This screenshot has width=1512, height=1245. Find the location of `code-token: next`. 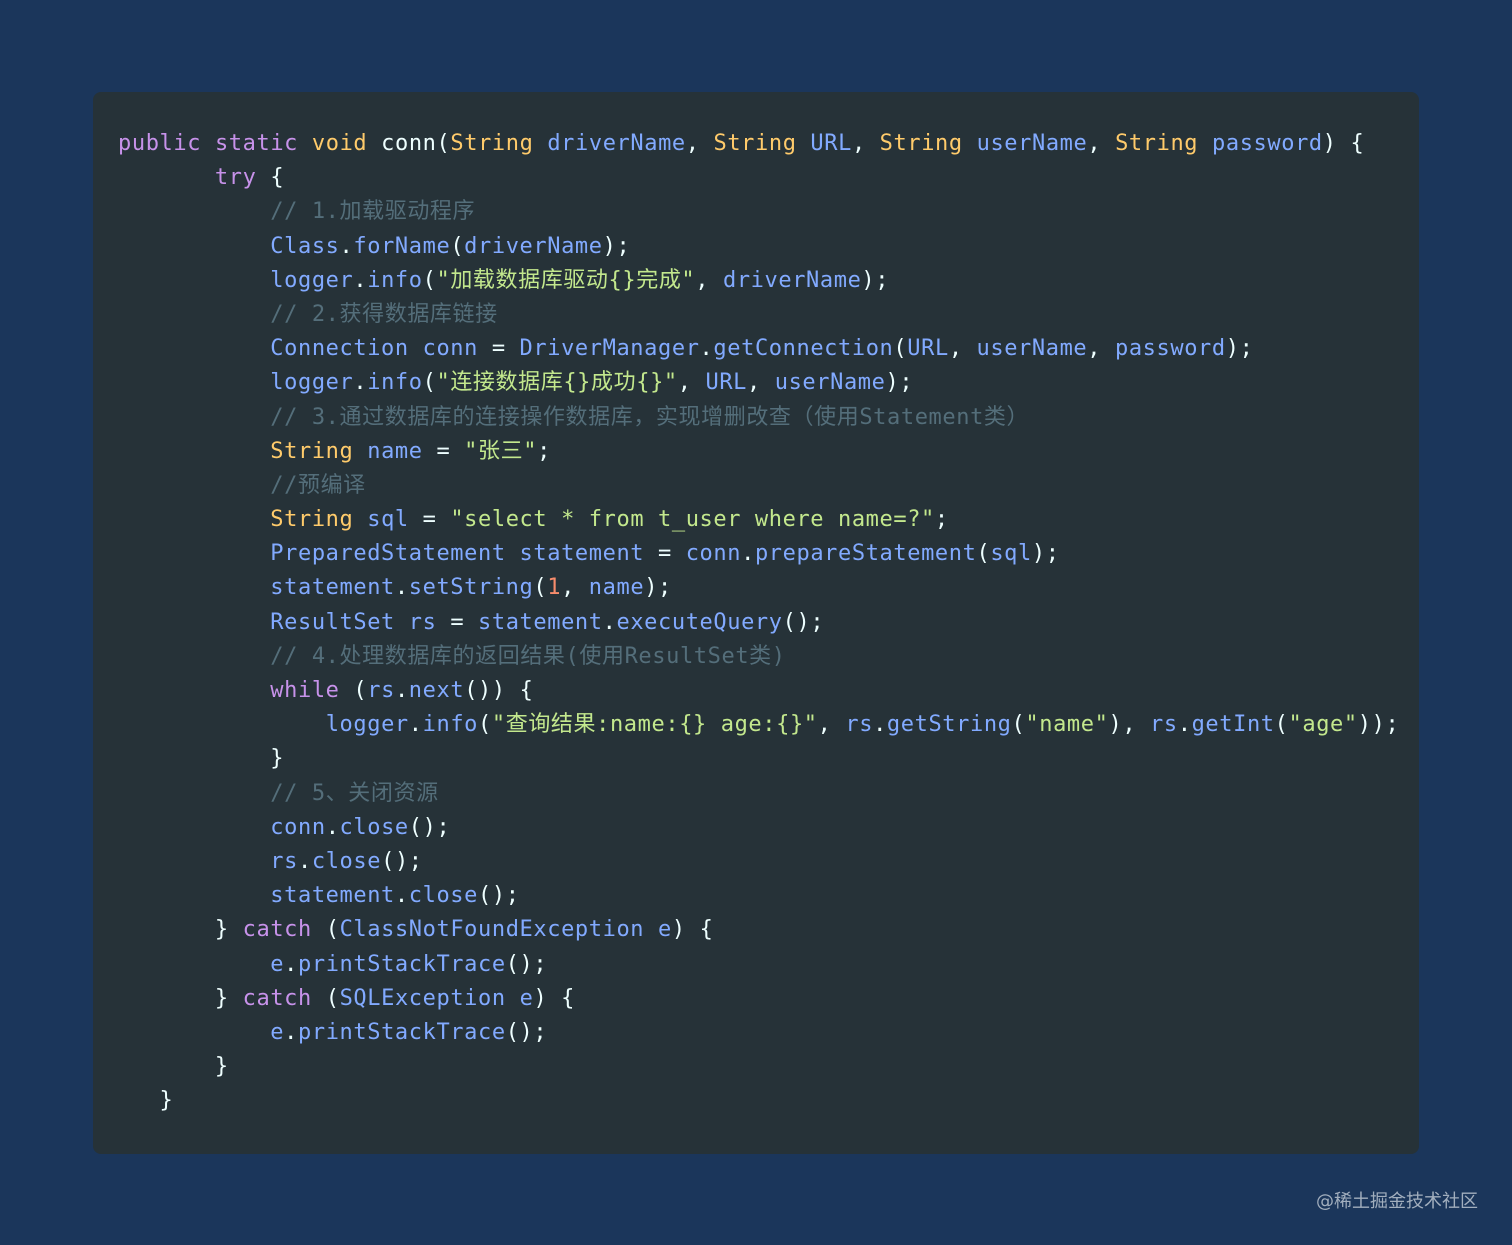

code-token: next is located at coordinates (436, 690).